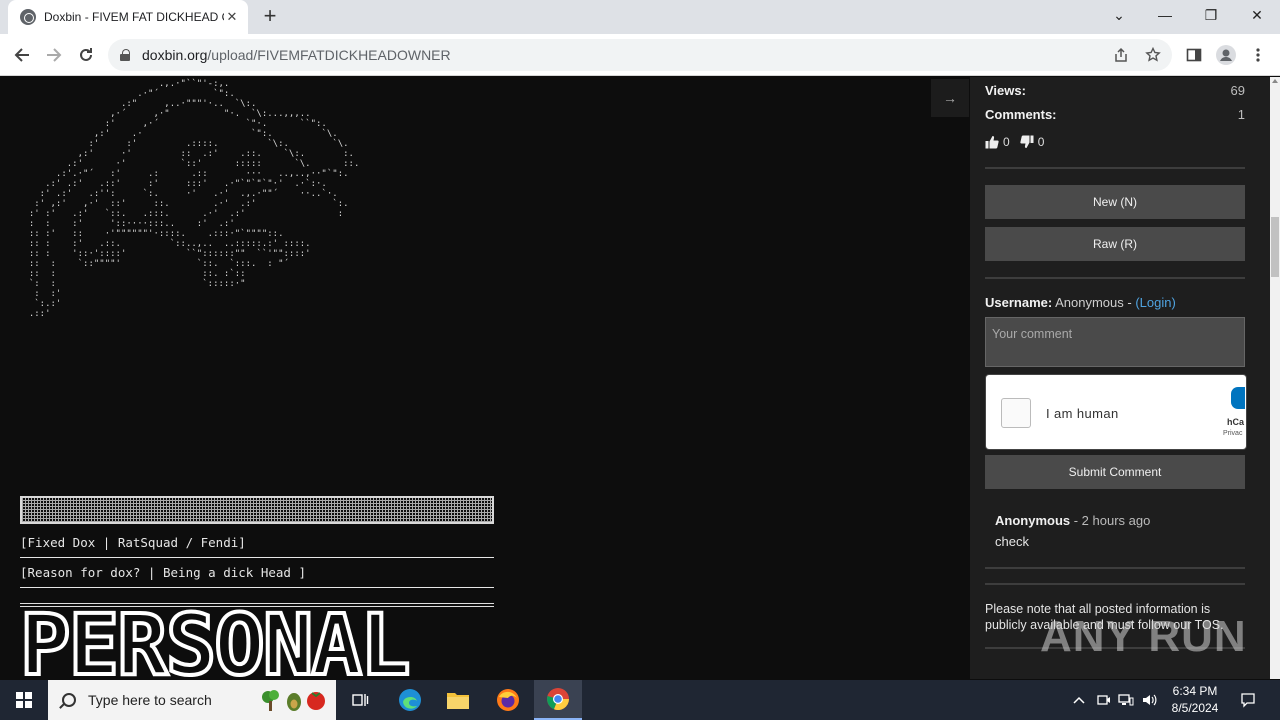  What do you see at coordinates (1005, 90) in the screenshot?
I see `views-label: Views:` at bounding box center [1005, 90].